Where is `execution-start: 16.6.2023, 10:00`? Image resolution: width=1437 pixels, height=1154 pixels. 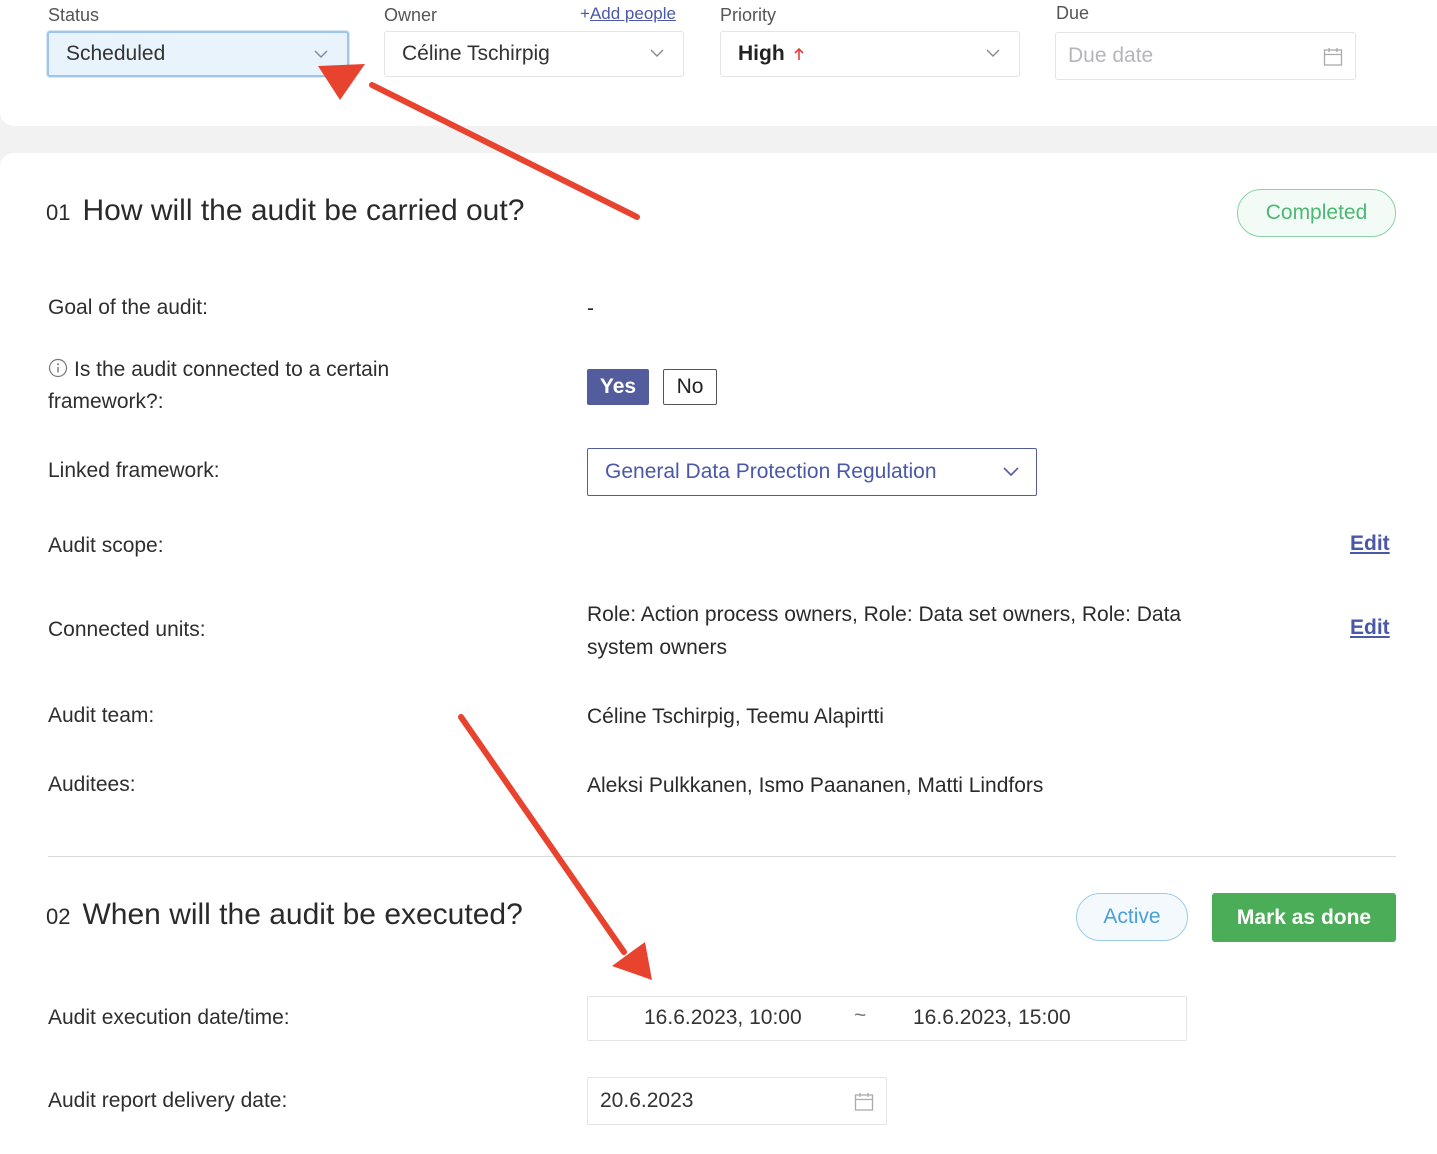 execution-start: 16.6.2023, 10:00 is located at coordinates (723, 1018).